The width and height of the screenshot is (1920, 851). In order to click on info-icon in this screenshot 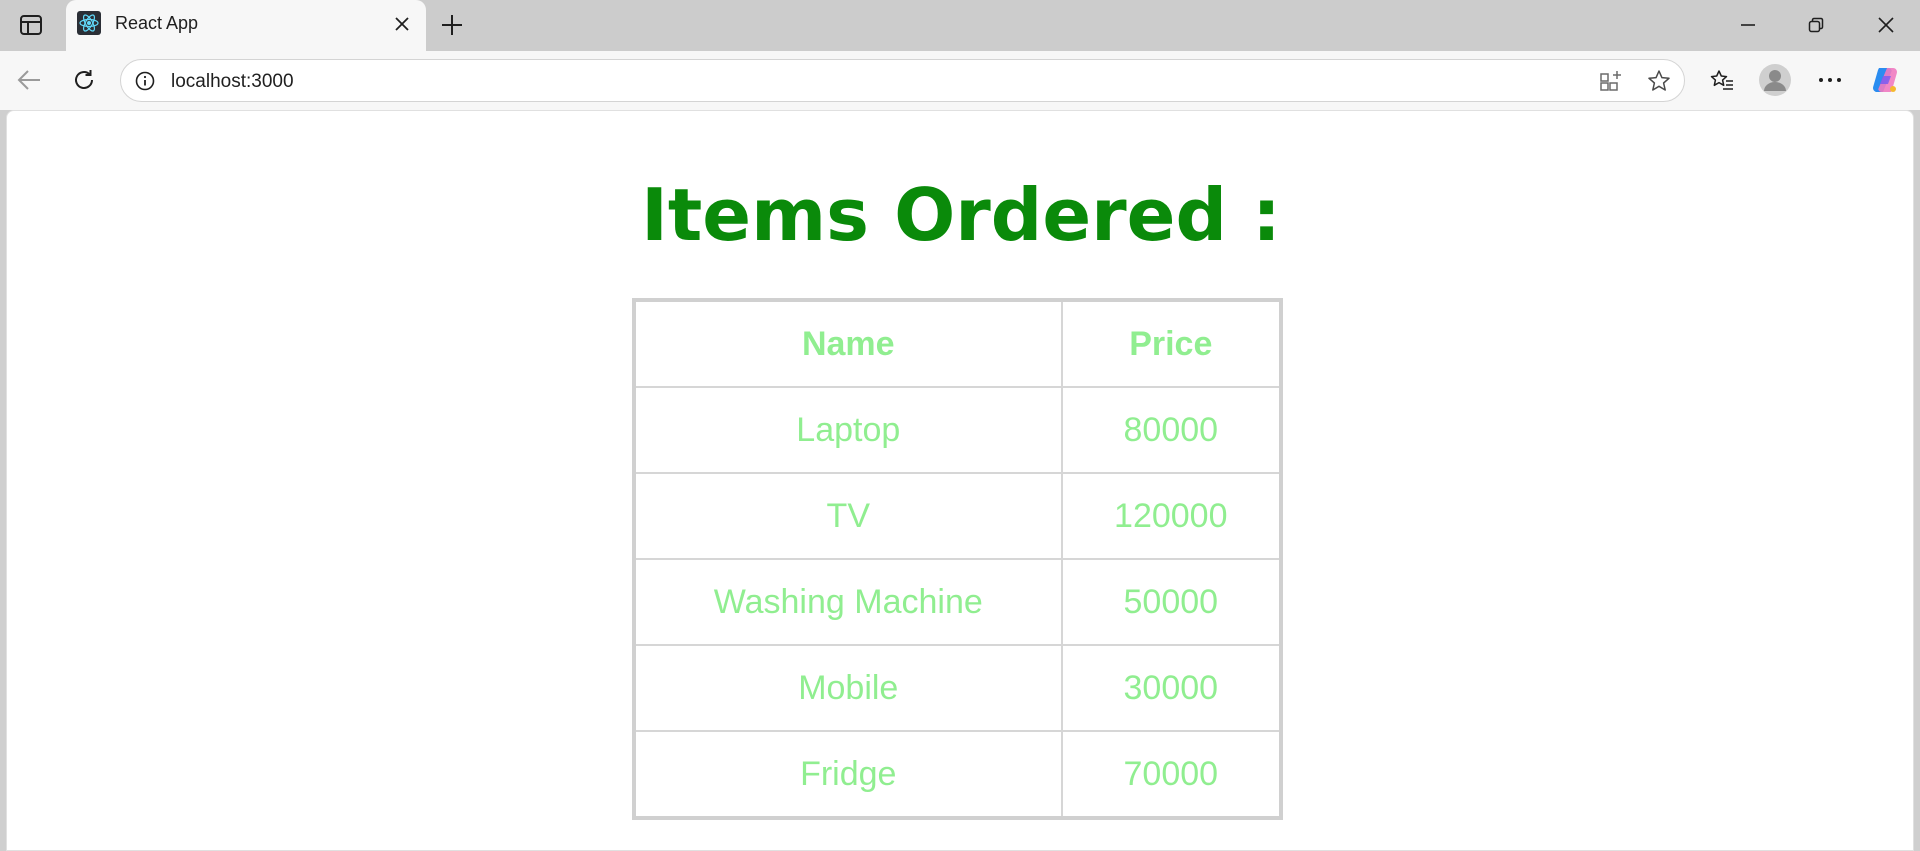, I will do `click(145, 81)`.